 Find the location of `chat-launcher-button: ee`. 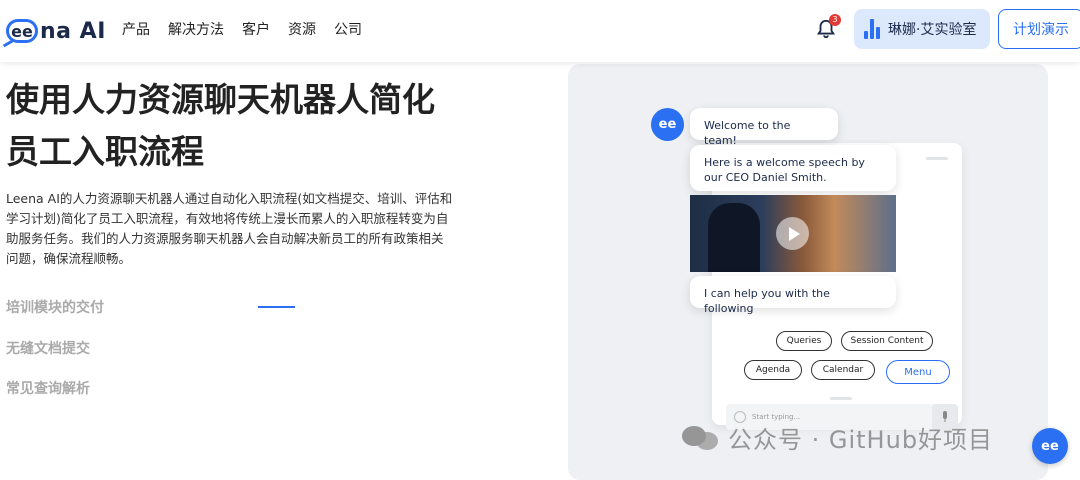

chat-launcher-button: ee is located at coordinates (1050, 446).